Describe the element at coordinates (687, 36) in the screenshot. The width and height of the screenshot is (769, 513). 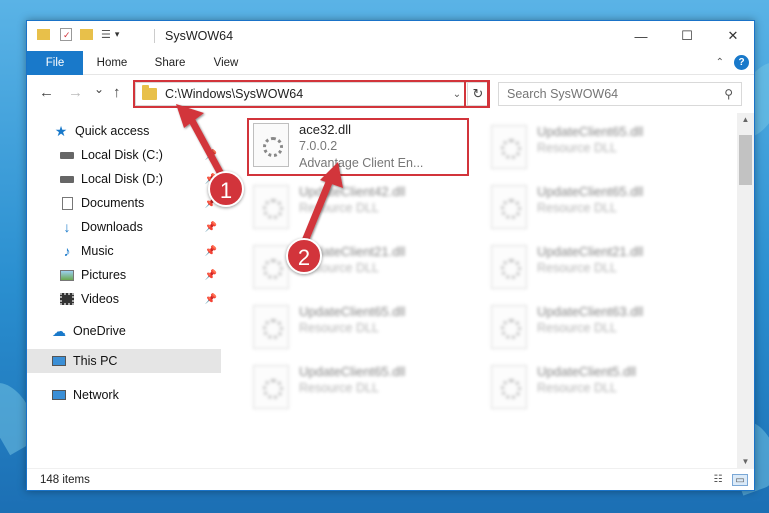
I see `maximize-button: ☐` at that location.